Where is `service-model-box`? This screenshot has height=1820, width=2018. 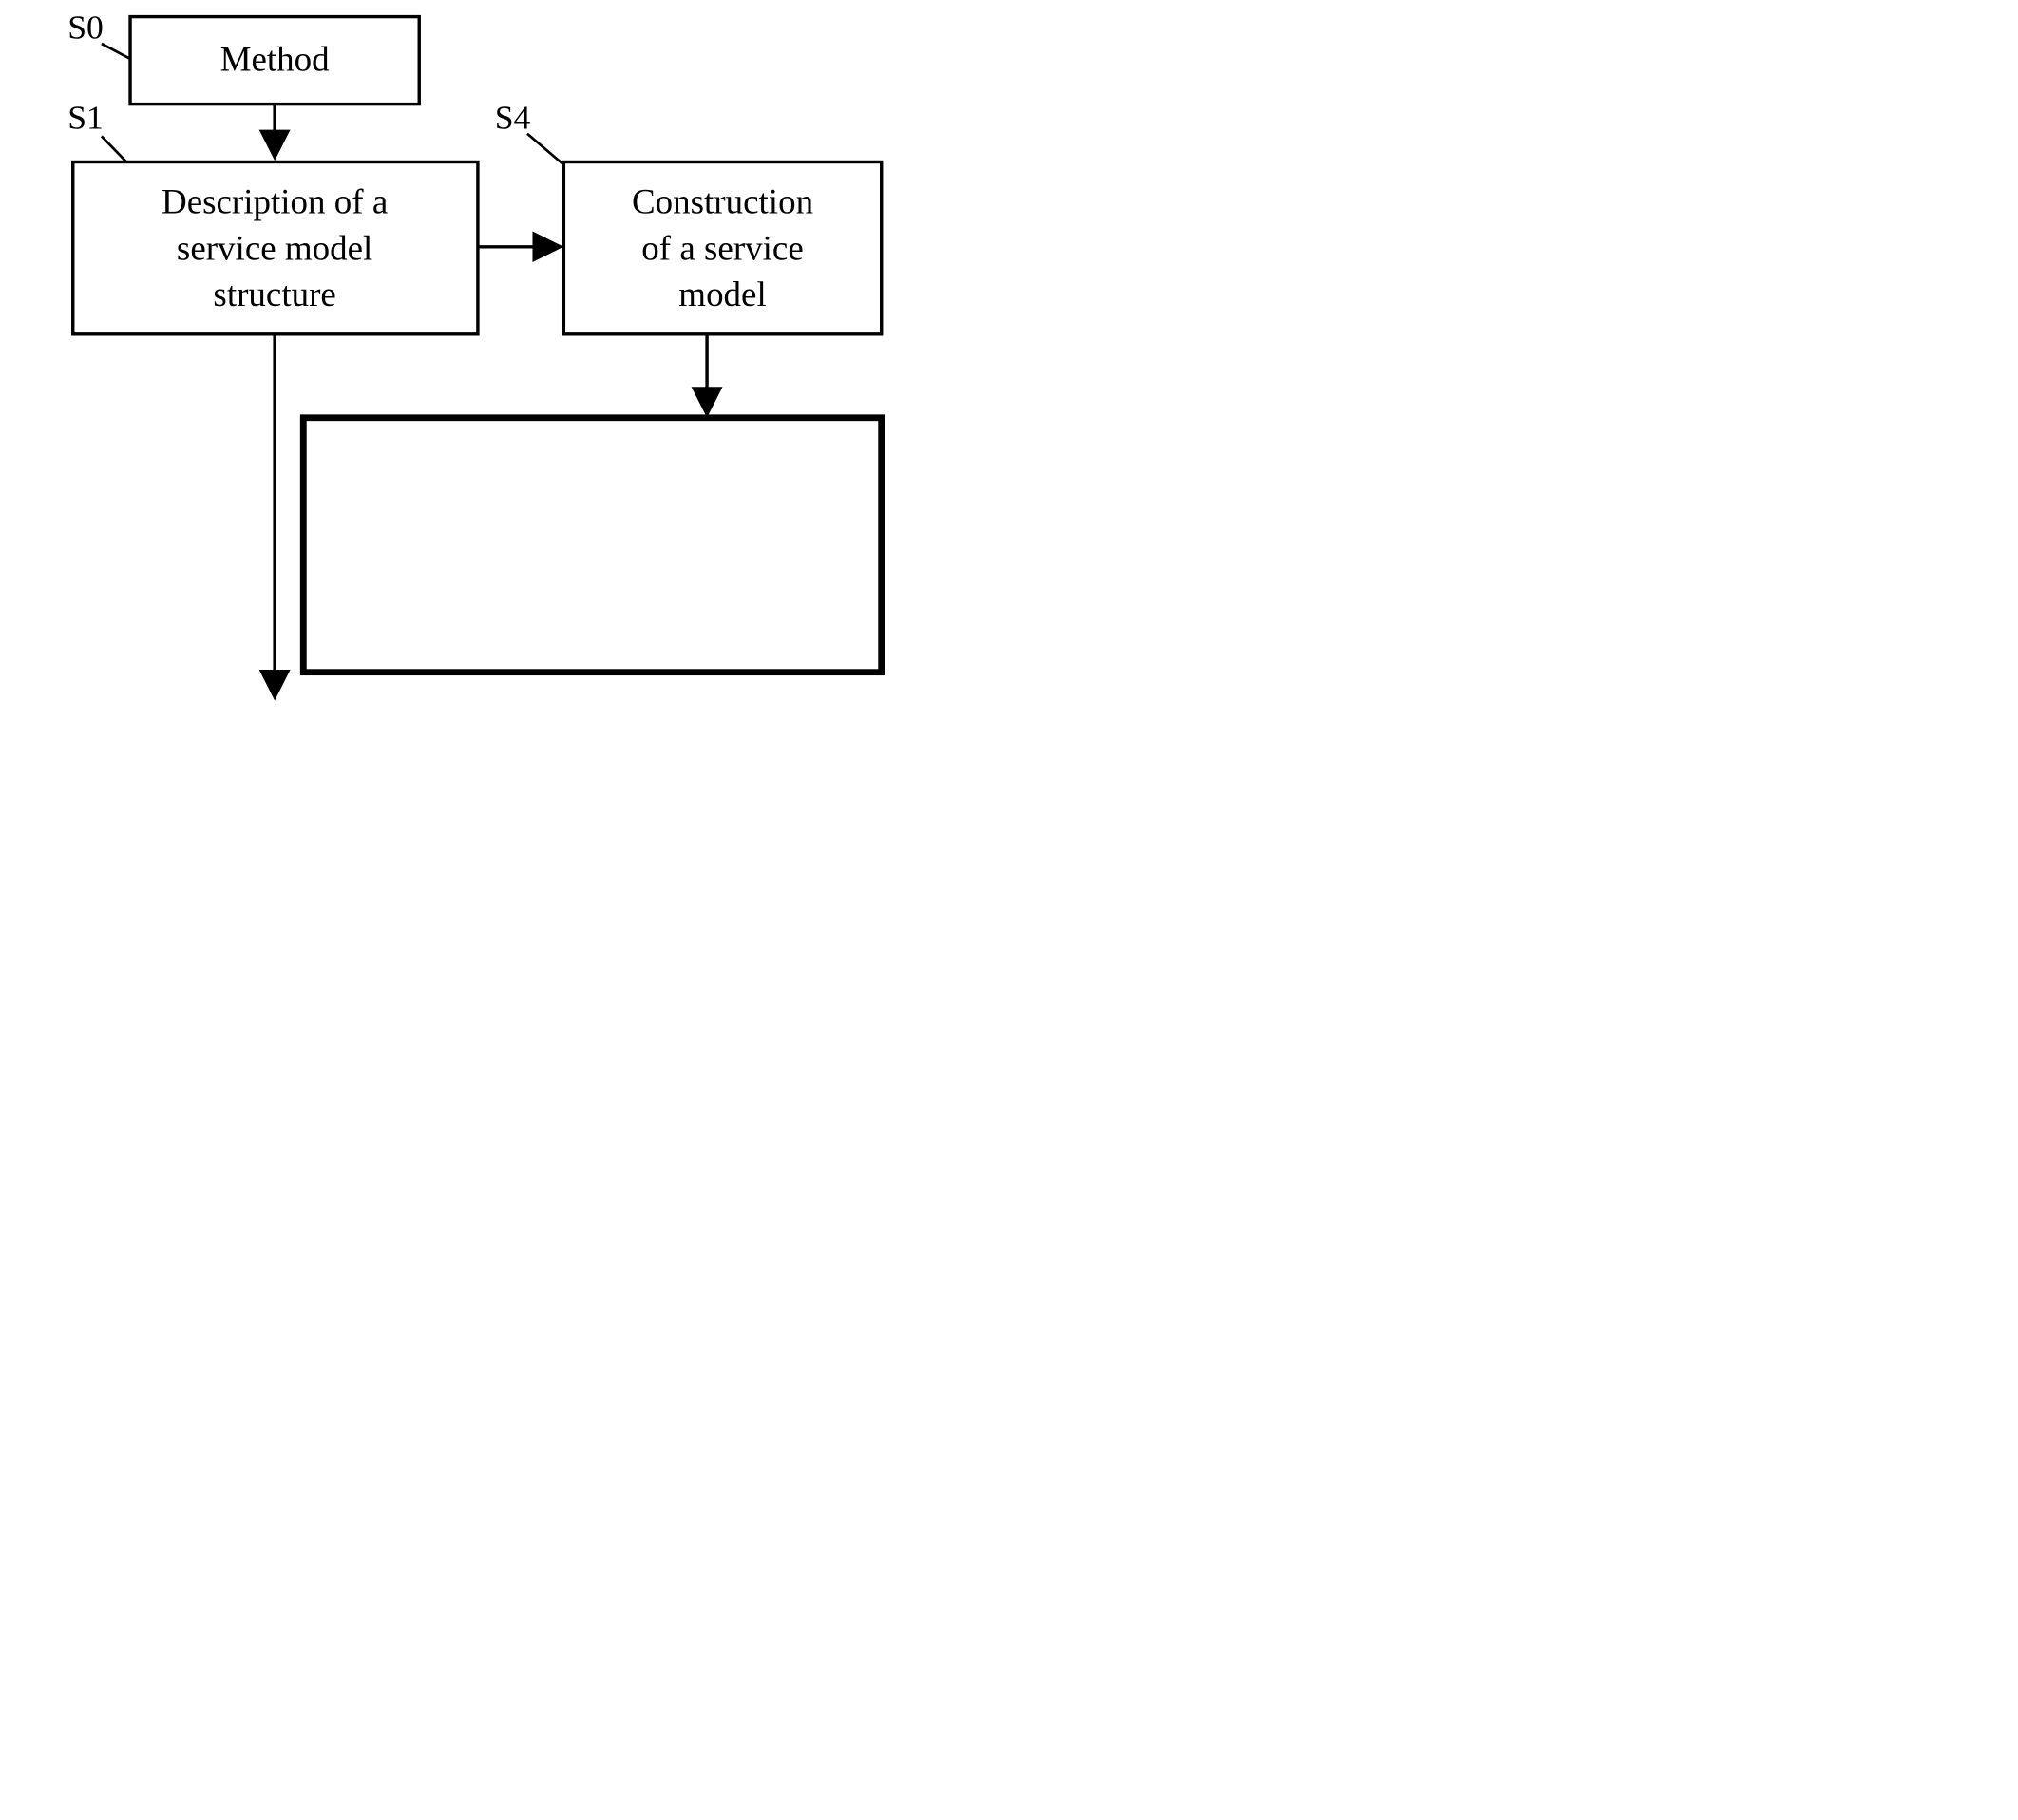
service-model-box is located at coordinates (592, 545).